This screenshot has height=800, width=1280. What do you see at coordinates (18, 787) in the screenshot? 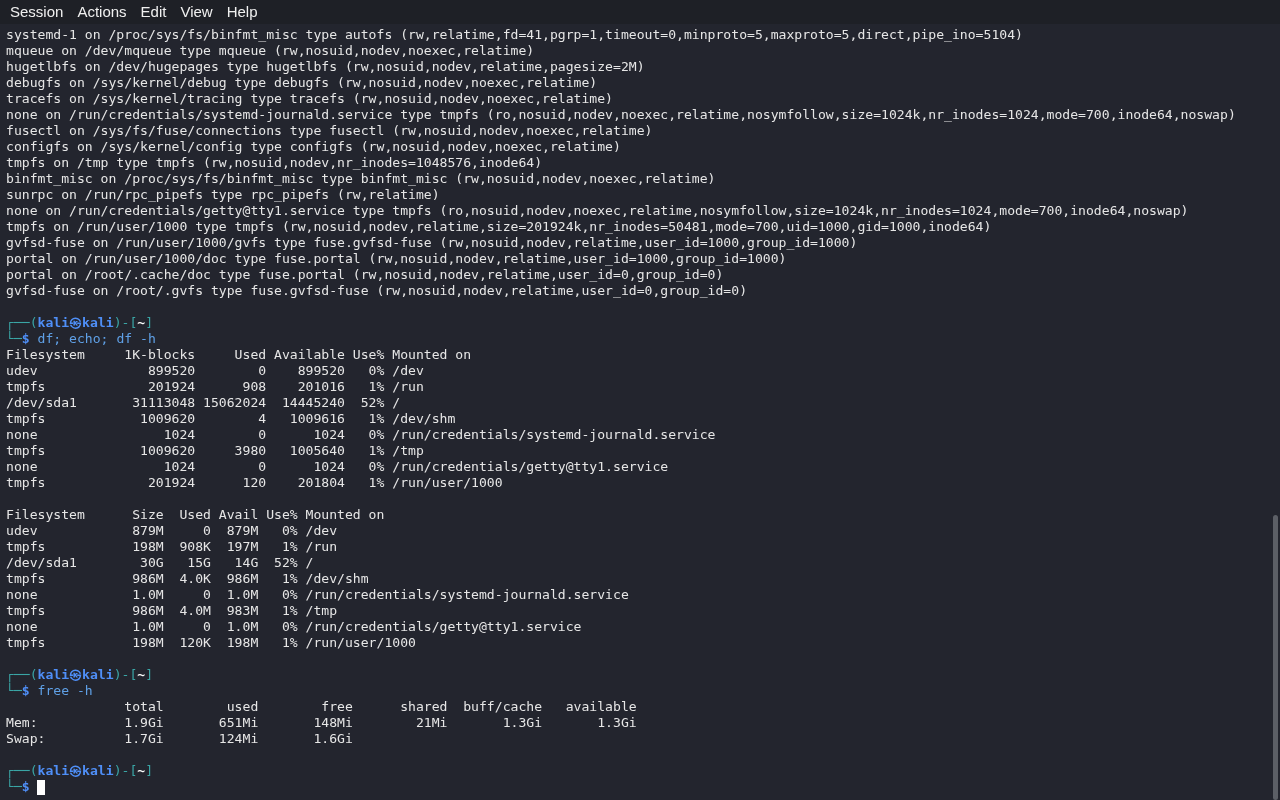
I see `command-line: └─$` at bounding box center [18, 787].